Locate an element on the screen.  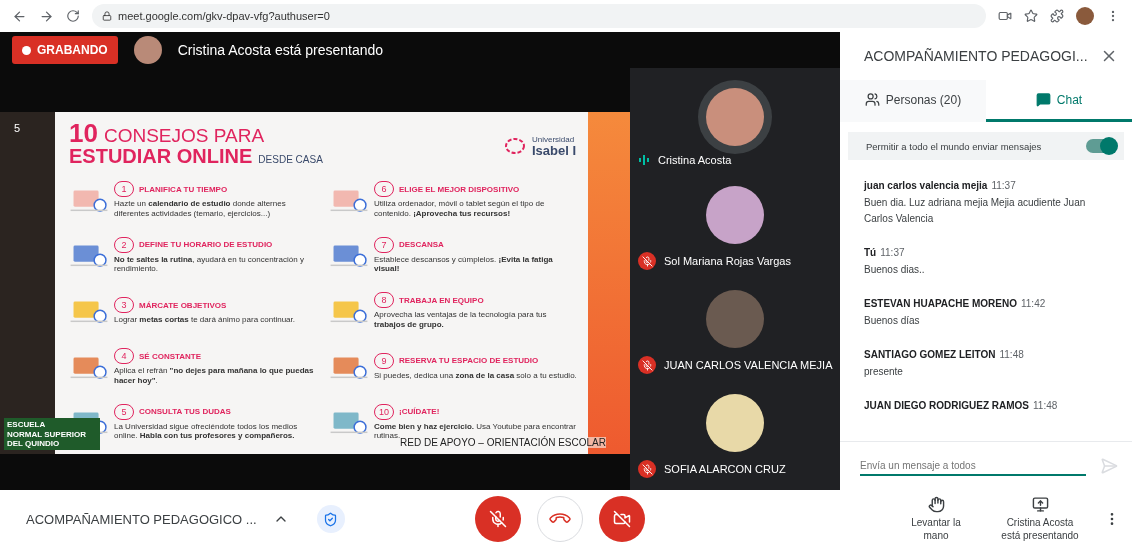
microphone-button is located at coordinates (497, 519).